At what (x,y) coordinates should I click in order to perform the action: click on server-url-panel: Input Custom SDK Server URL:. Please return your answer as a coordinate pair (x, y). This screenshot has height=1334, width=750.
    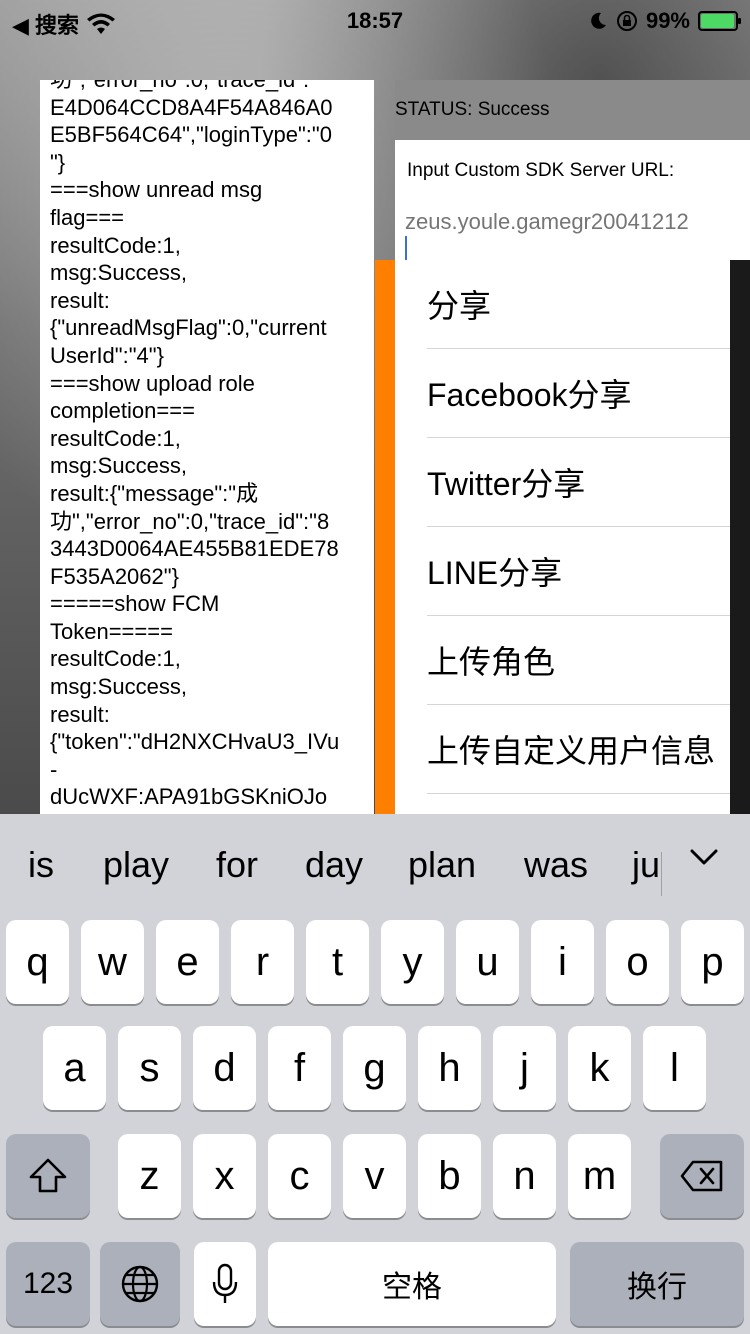
    Looking at the image, I should click on (572, 201).